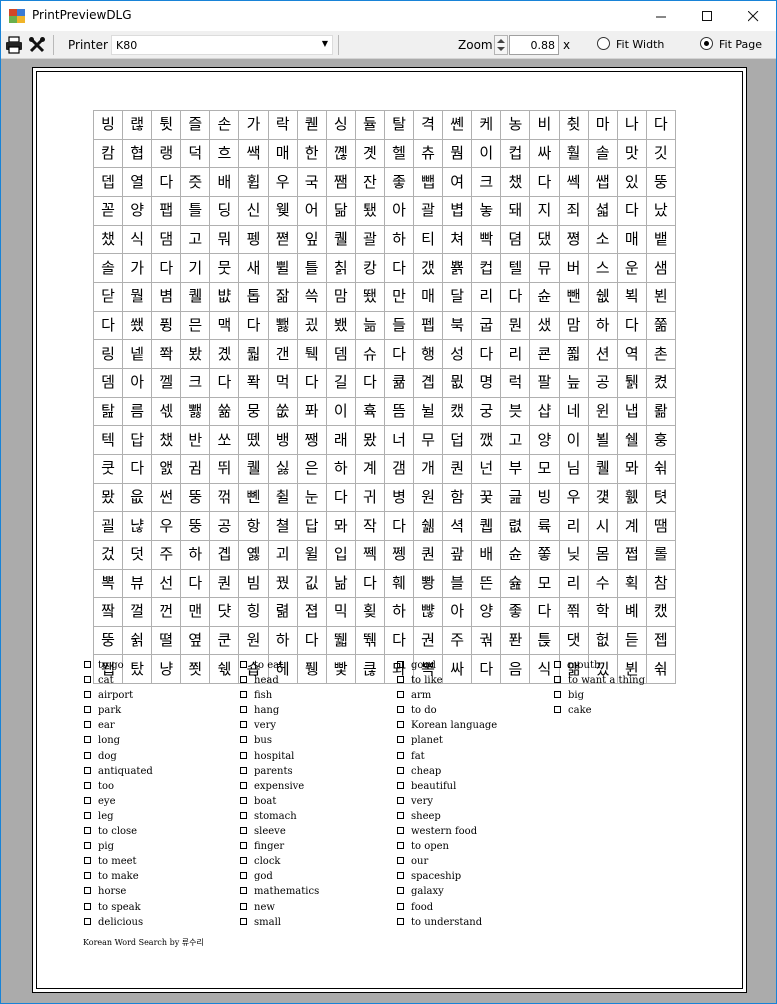 This screenshot has width=777, height=1004. What do you see at coordinates (631, 296) in the screenshot?
I see `grid-cell: 뵉` at bounding box center [631, 296].